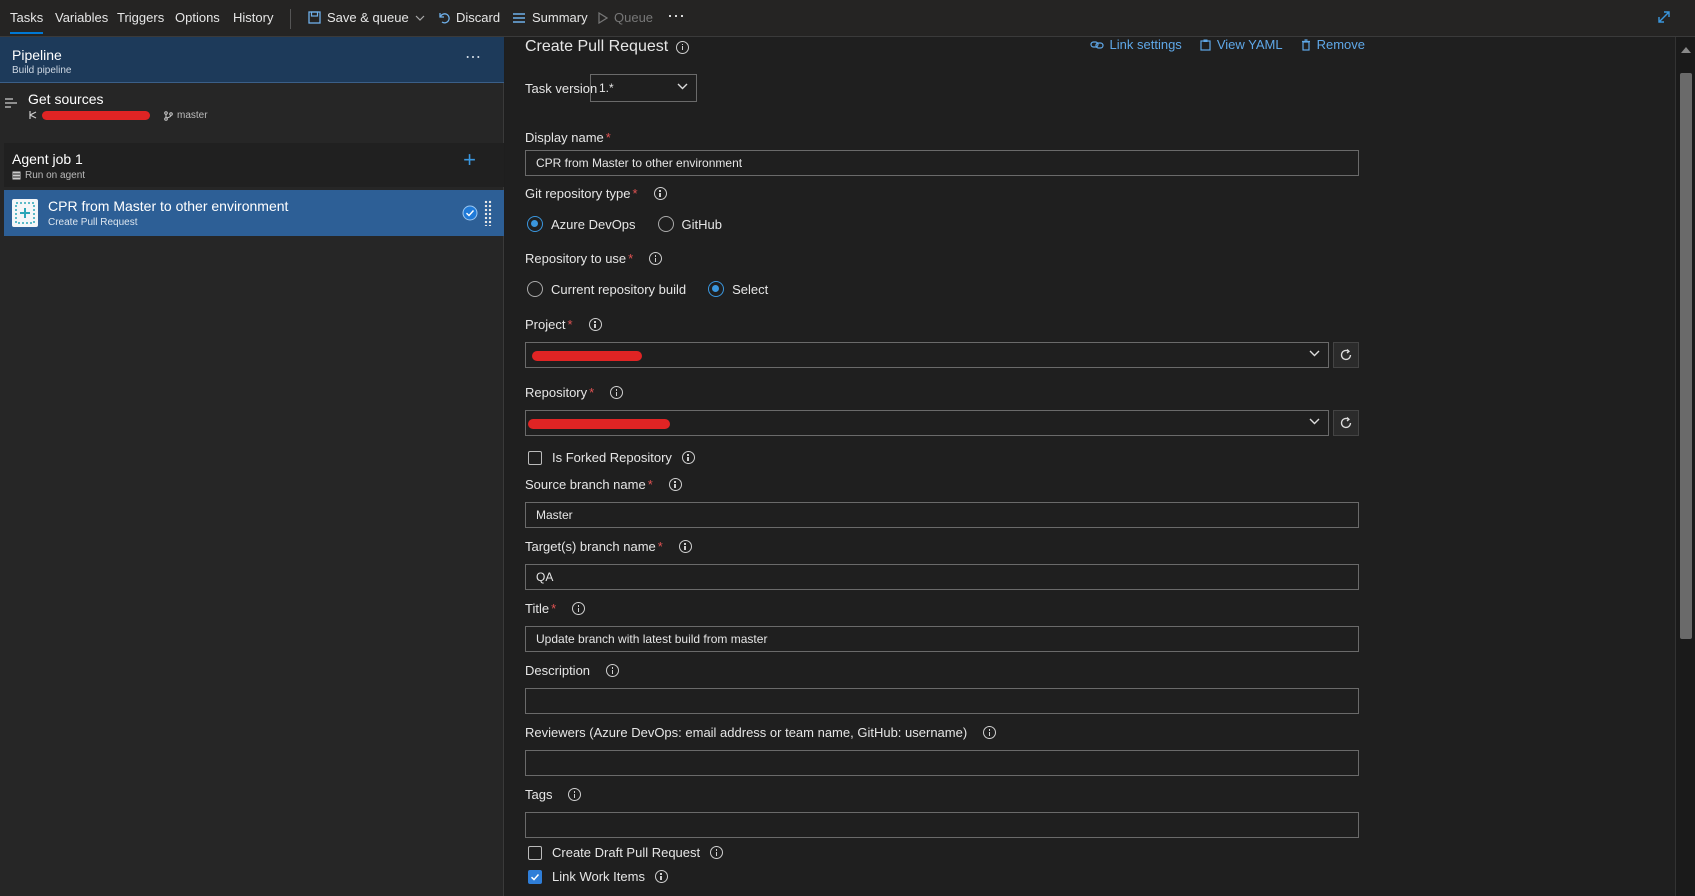 Image resolution: width=1695 pixels, height=896 pixels. Describe the element at coordinates (581, 224) in the screenshot. I see `radio-azure-devops: Azure DevOps` at that location.